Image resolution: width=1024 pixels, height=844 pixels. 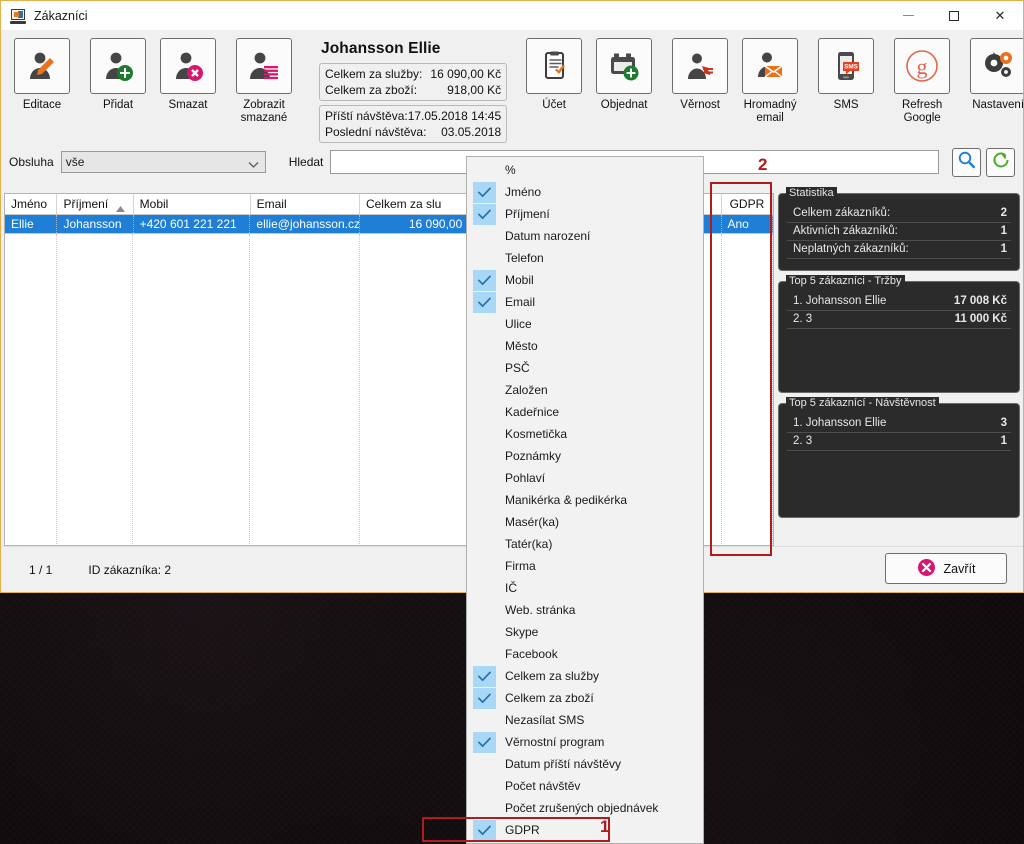 I want to click on stat-key: Celkem zákazníků:, so click(x=842, y=213).